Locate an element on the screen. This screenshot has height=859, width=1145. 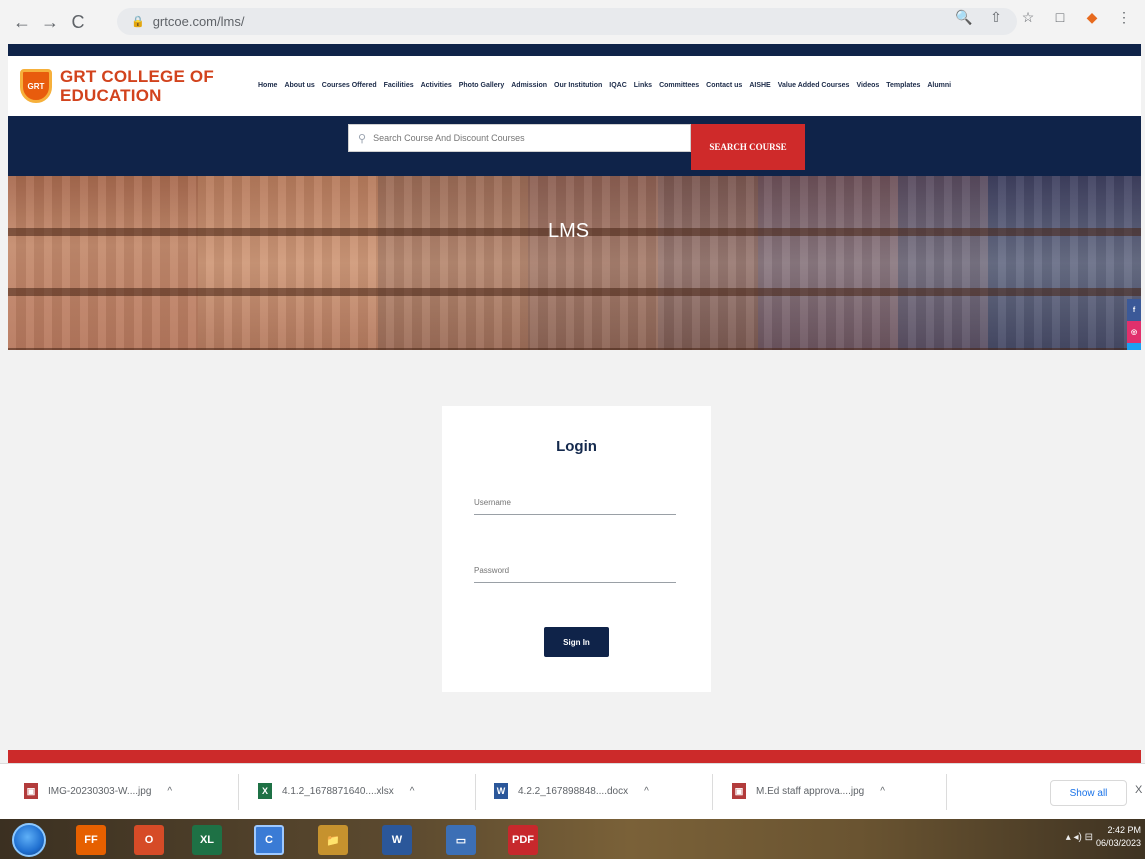
nav-item-iqac: IQAC is located at coordinates (618, 85).